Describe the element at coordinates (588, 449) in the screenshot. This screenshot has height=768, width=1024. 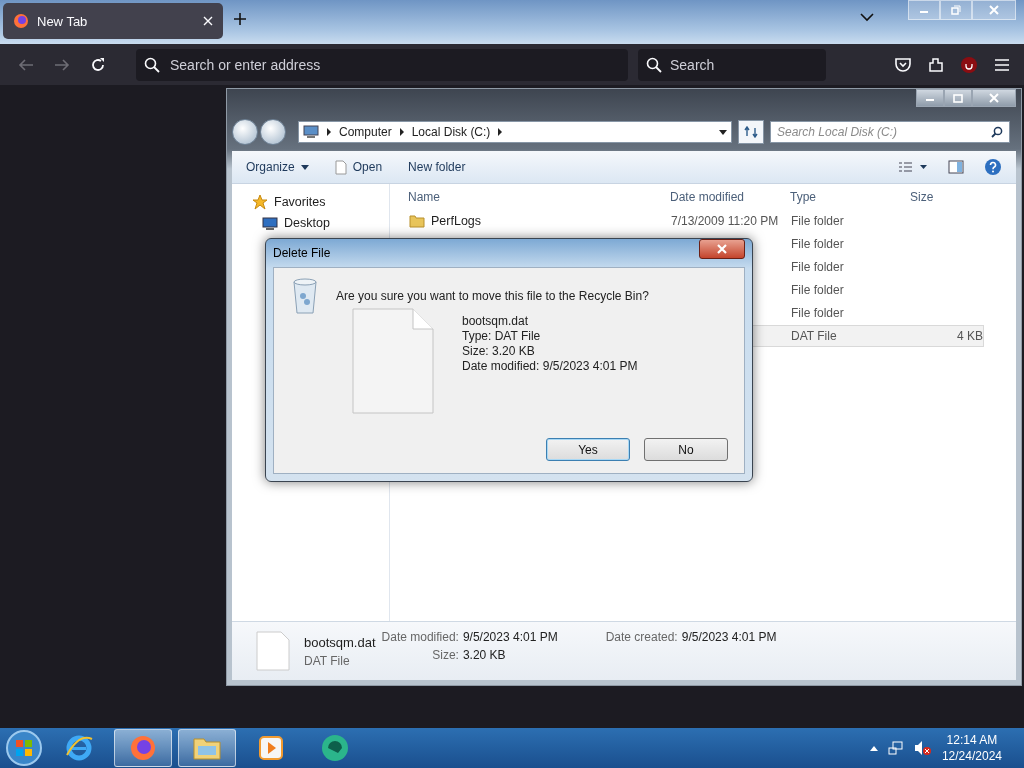
I see `dialog-button: Yes` at that location.